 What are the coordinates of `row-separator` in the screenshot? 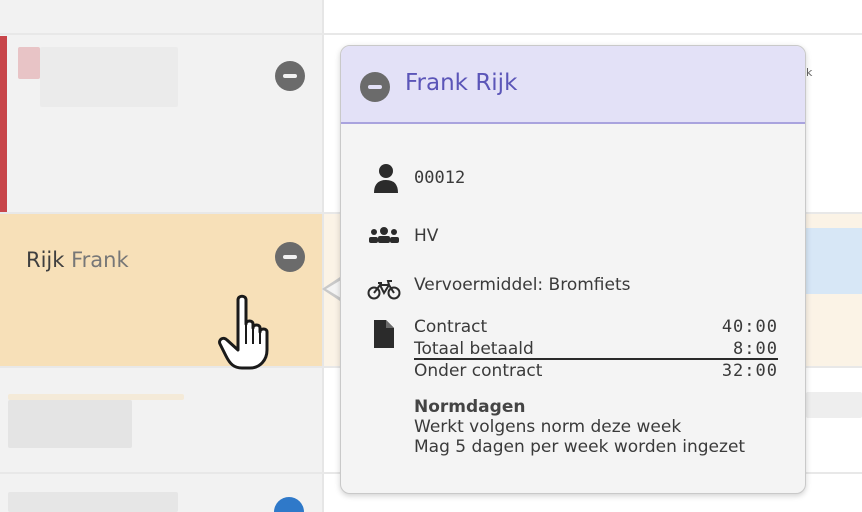 It's located at (431, 34).